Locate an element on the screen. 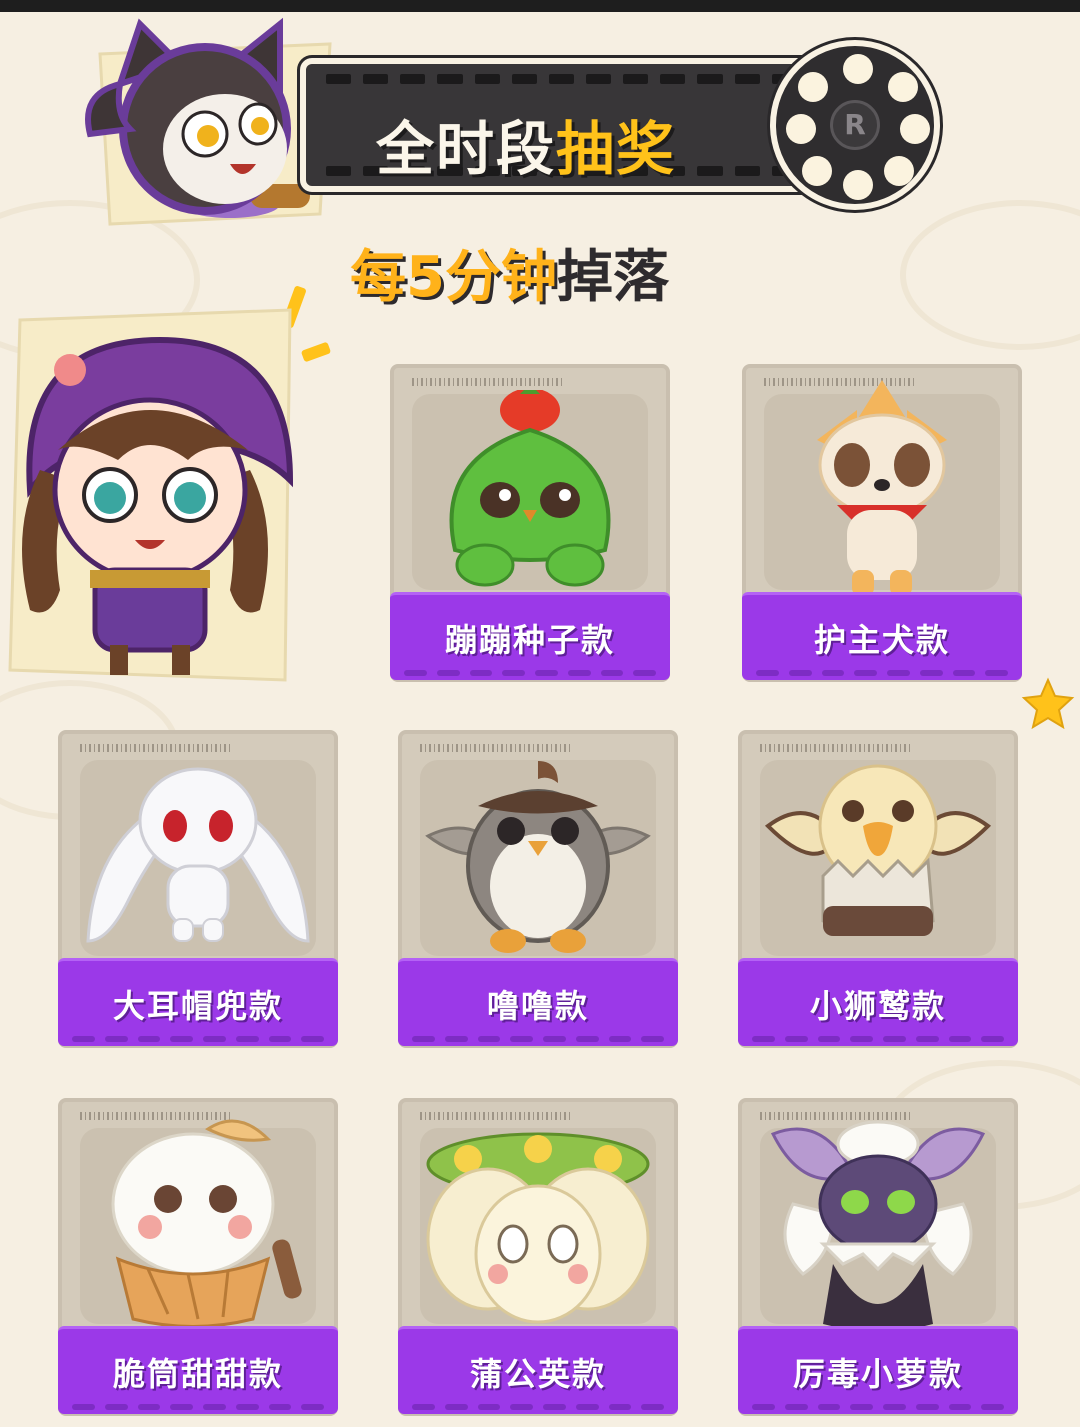 Image resolution: width=1080 pixels, height=1427 pixels. product-card: 大耳帽兜款 is located at coordinates (198, 889).